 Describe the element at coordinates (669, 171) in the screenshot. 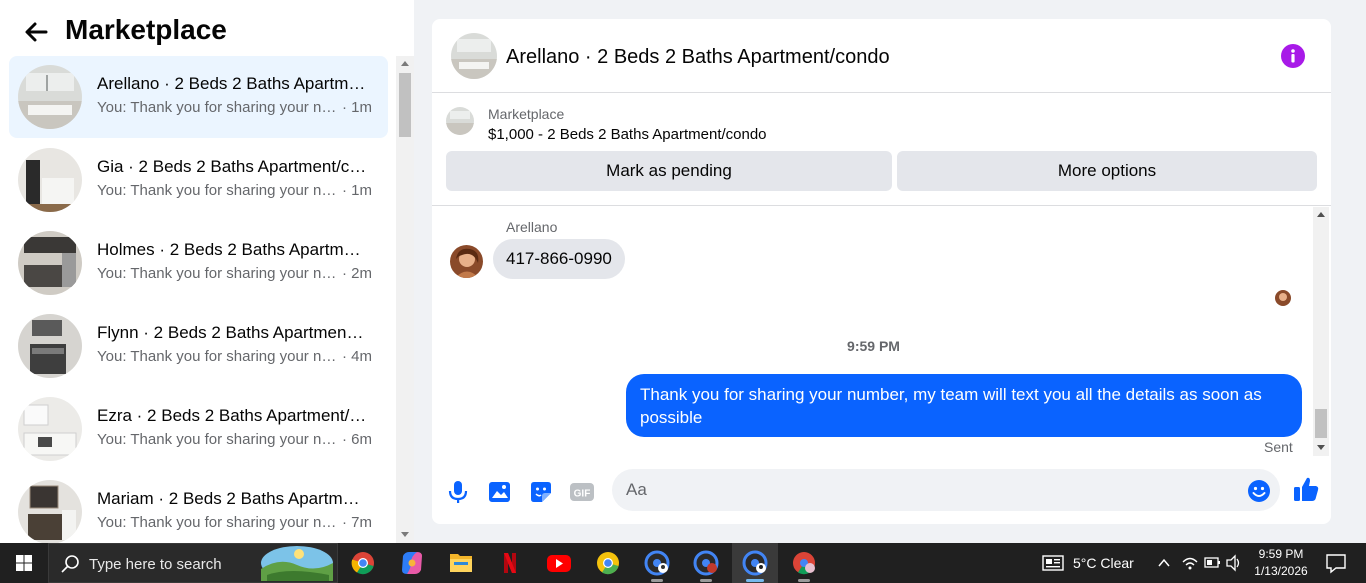

I see `mark-as-pending-button: Mark as pending` at that location.